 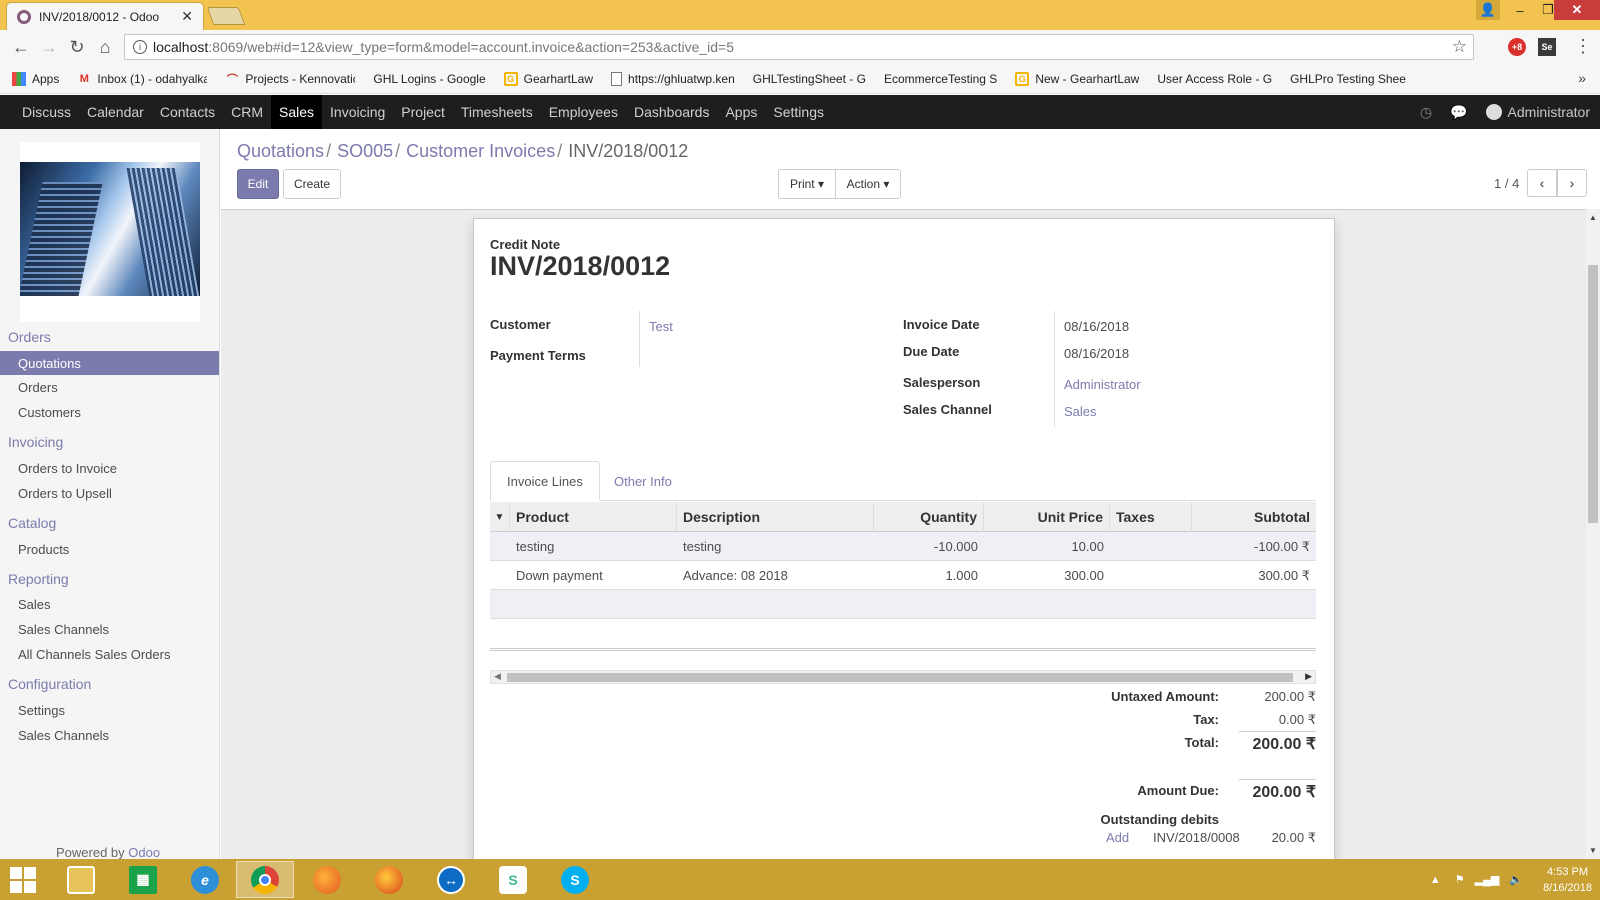 What do you see at coordinates (480, 151) in the screenshot?
I see `breadcrumb-item: Customer Invoices` at bounding box center [480, 151].